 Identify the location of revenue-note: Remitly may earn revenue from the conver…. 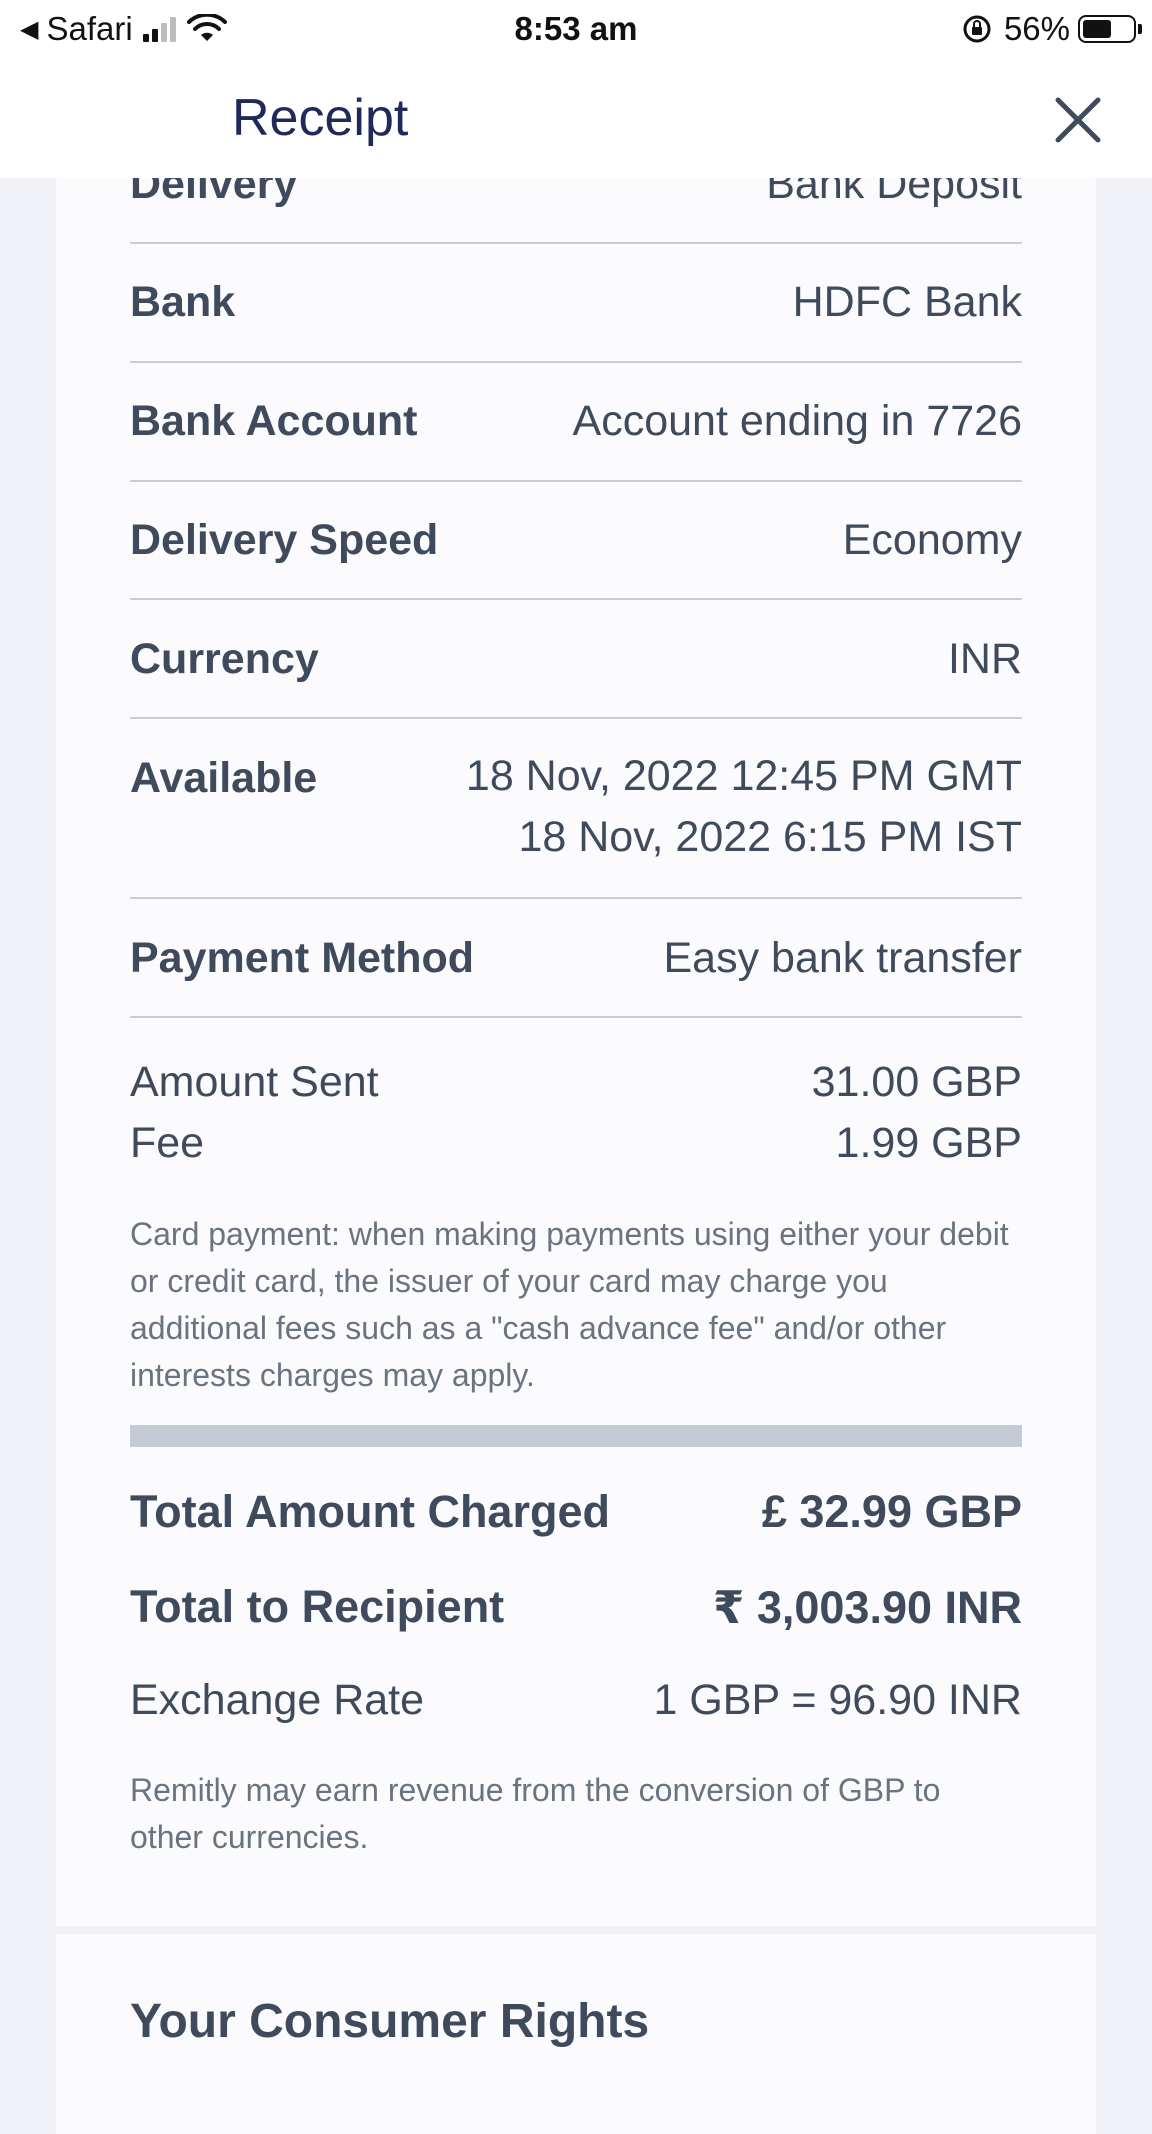
(535, 1813).